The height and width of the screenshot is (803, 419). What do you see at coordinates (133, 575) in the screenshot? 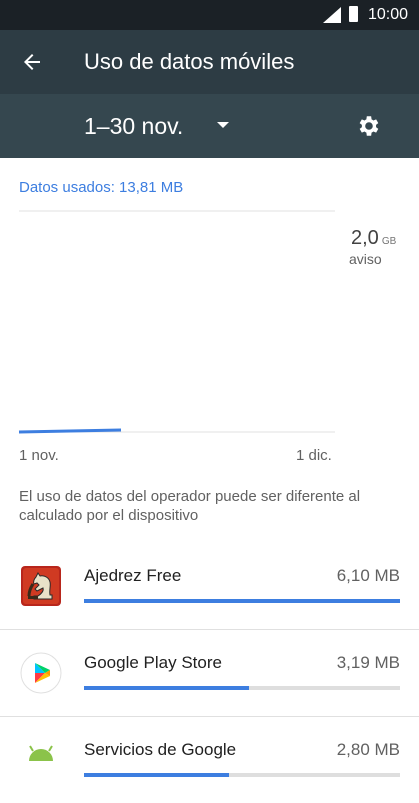
I see `app-name: Ajedrez Free` at bounding box center [133, 575].